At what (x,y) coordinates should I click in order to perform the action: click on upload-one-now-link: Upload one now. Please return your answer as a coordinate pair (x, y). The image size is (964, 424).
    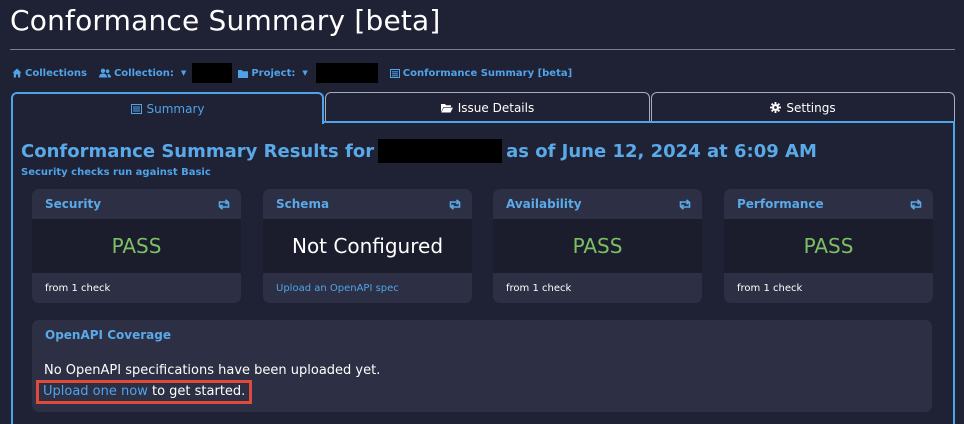
    Looking at the image, I should click on (95, 391).